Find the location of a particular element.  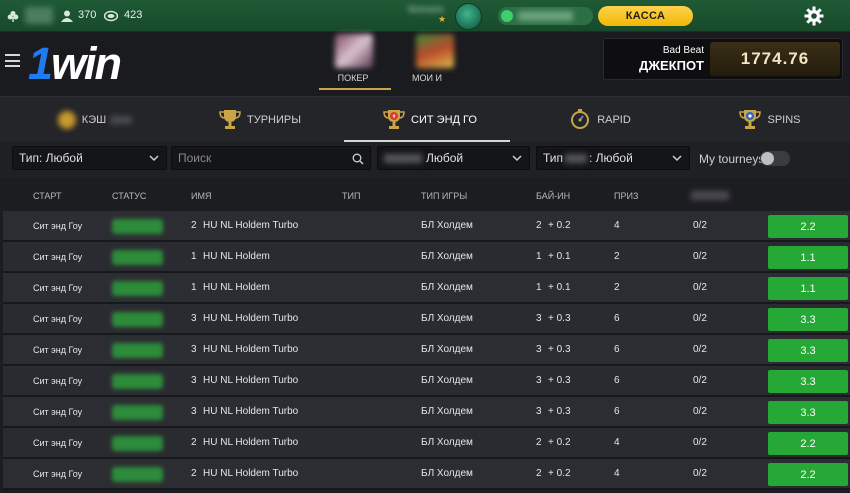

tab-rapid: RAPID is located at coordinates (600, 120).